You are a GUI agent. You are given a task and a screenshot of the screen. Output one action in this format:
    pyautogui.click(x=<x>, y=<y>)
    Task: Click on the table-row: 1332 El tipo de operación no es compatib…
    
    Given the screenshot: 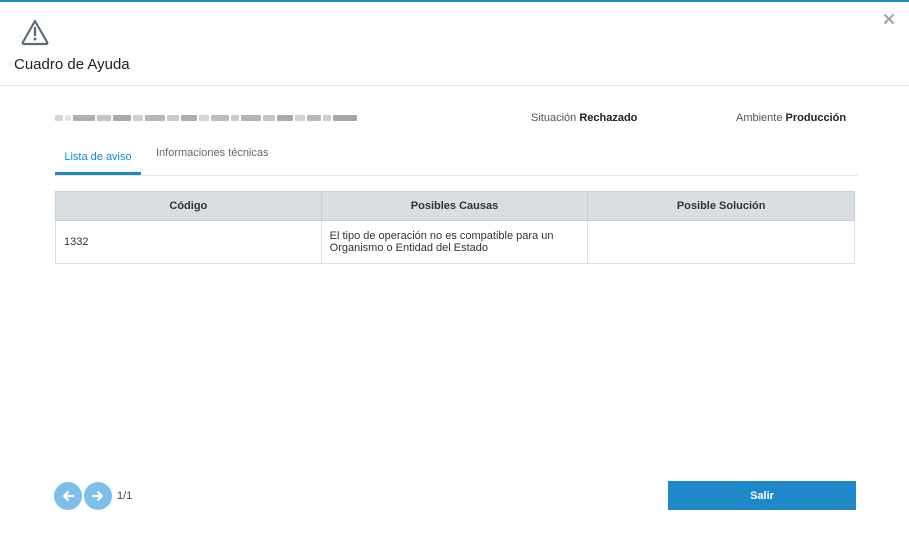 What is the action you would take?
    pyautogui.click(x=455, y=242)
    